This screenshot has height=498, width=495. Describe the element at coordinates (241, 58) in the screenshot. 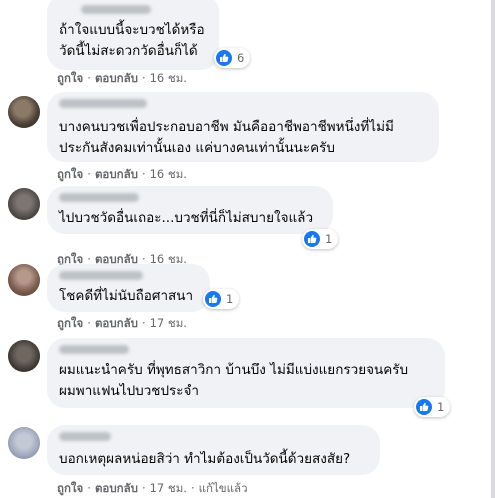

I see `reaction-count-number: 6` at that location.